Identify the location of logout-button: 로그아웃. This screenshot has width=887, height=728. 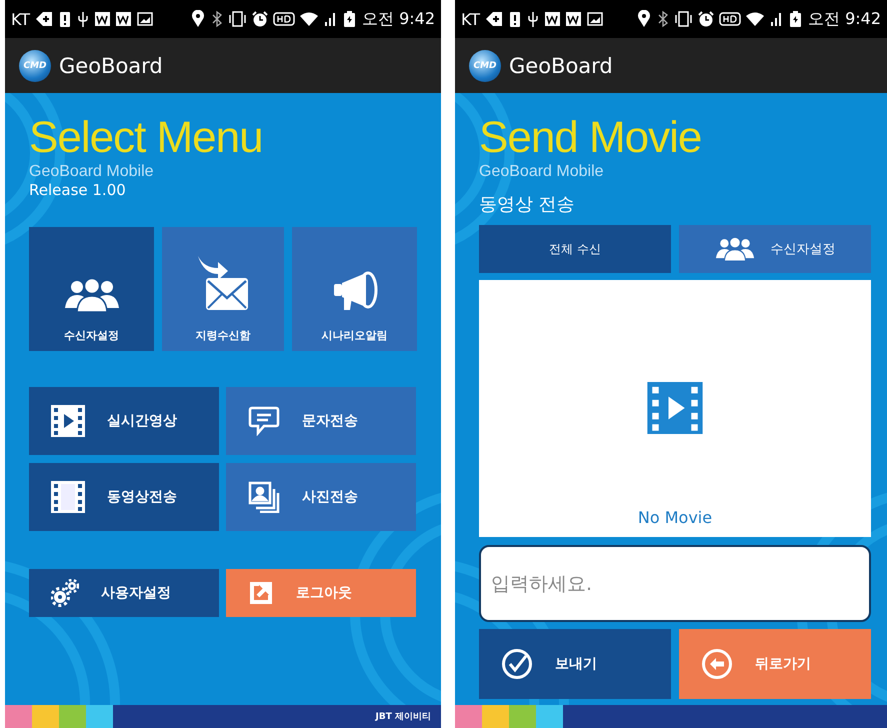
(321, 593).